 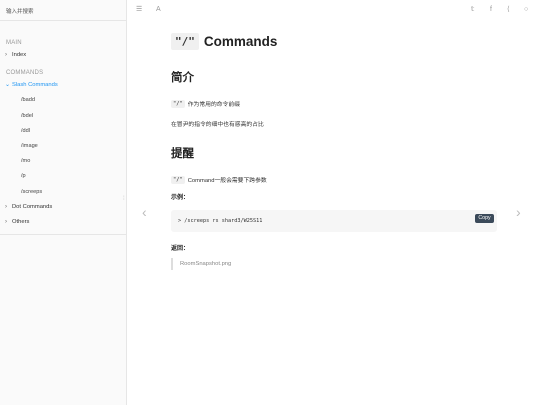 What do you see at coordinates (213, 105) in the screenshot?
I see `intro-text: 作为常用的命令前缀` at bounding box center [213, 105].